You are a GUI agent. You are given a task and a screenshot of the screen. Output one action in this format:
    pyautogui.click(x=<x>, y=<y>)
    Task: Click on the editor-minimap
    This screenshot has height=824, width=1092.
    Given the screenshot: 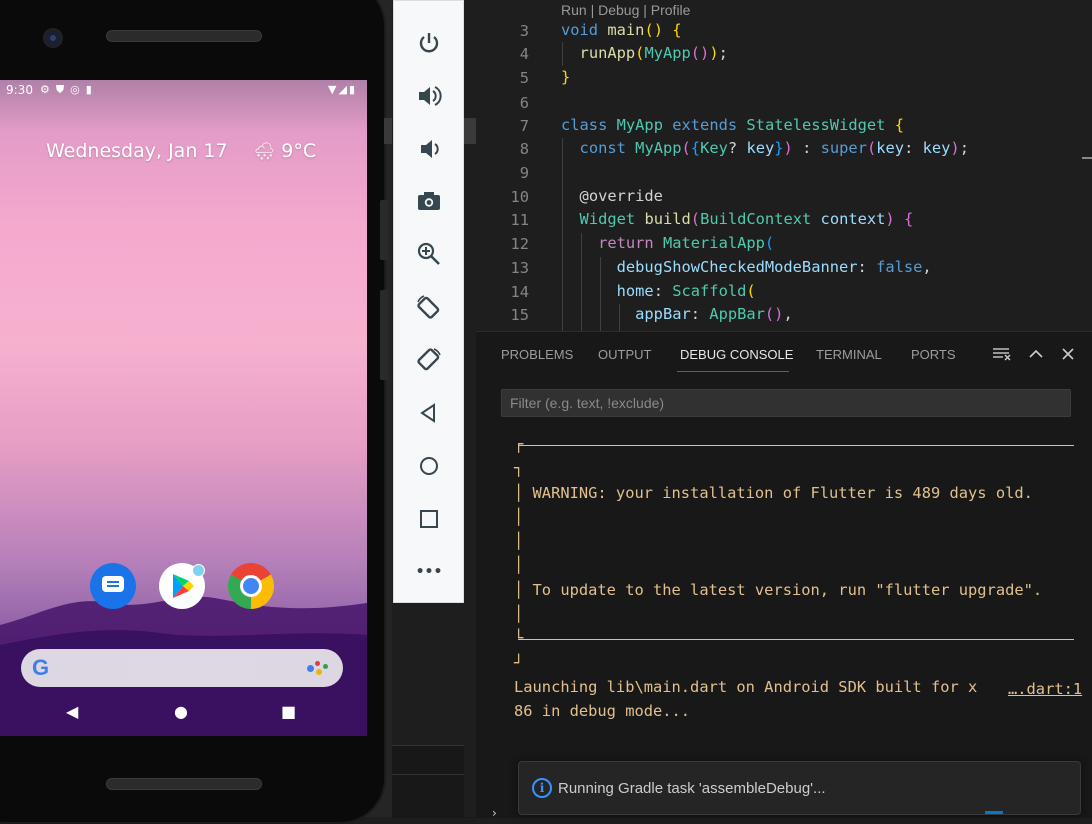 What is the action you would take?
    pyautogui.click(x=1051, y=165)
    